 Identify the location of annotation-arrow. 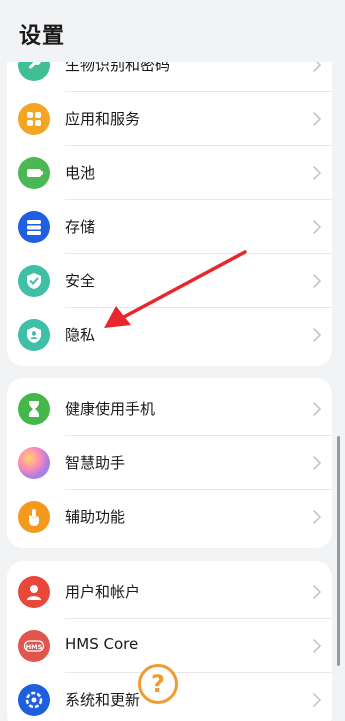
(175, 289).